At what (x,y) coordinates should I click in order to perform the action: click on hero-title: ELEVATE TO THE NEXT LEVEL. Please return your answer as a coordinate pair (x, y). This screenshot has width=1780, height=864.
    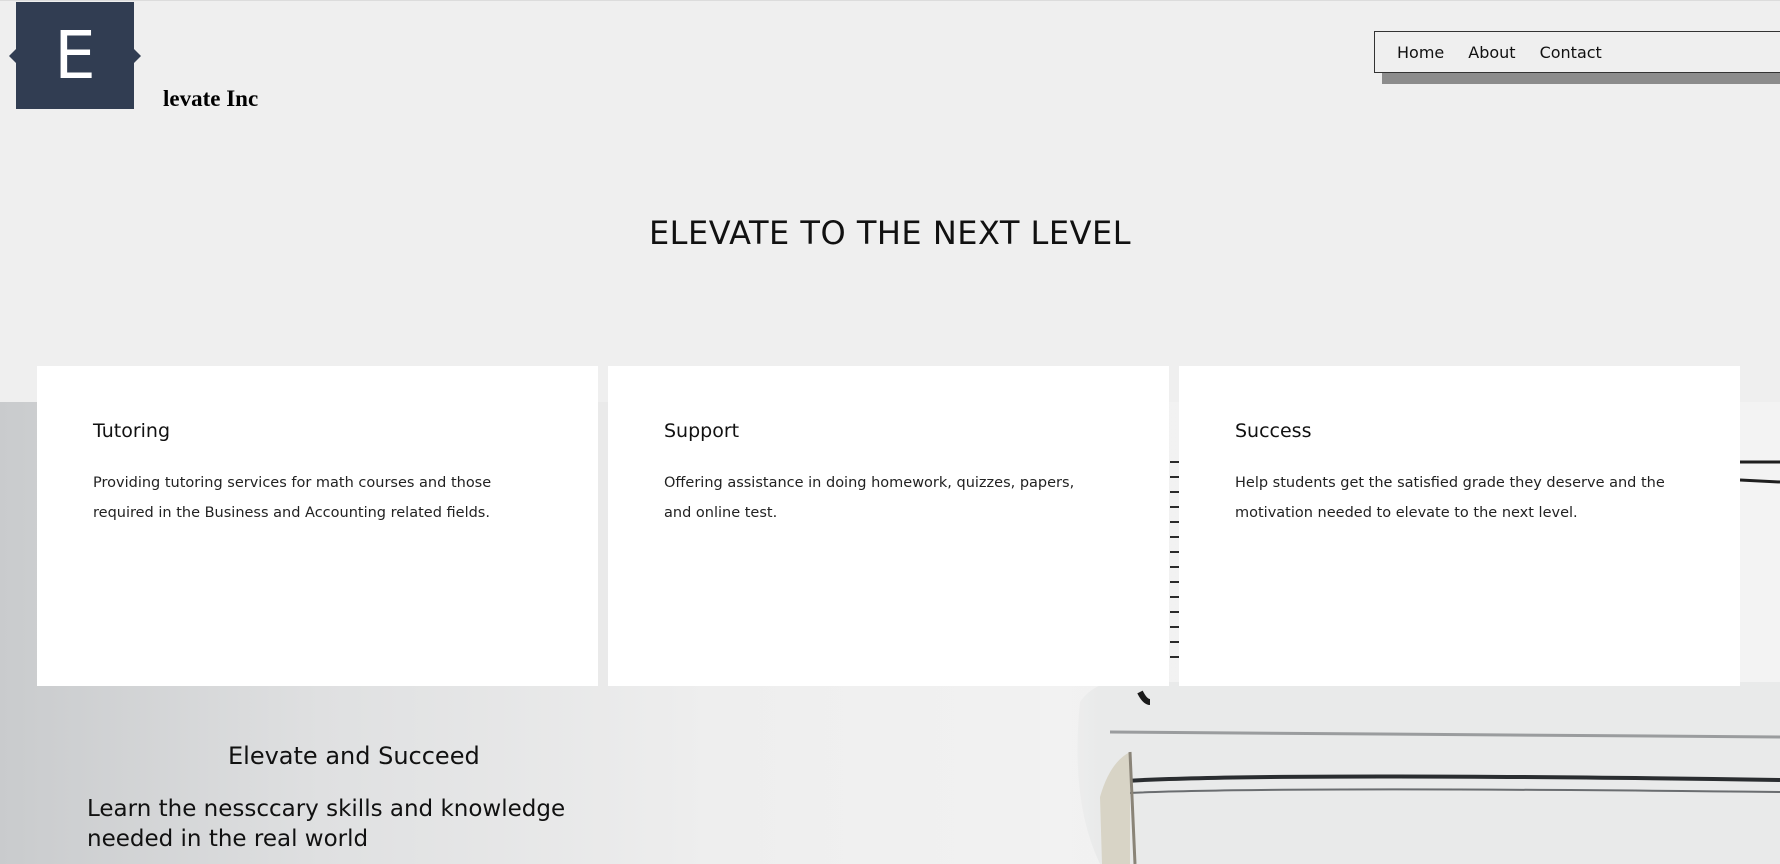
    Looking at the image, I should click on (890, 233).